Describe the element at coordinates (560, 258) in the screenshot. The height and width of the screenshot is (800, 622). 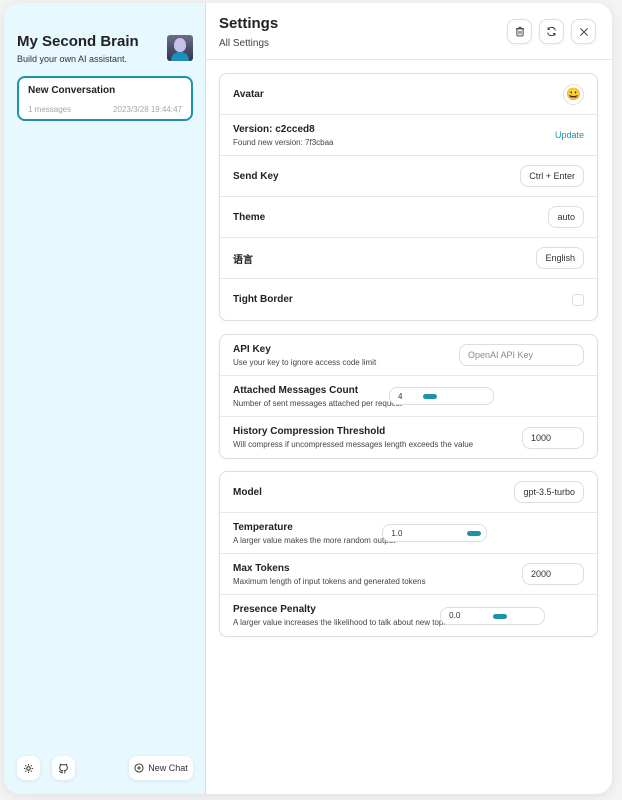
I see `language-select: English` at that location.